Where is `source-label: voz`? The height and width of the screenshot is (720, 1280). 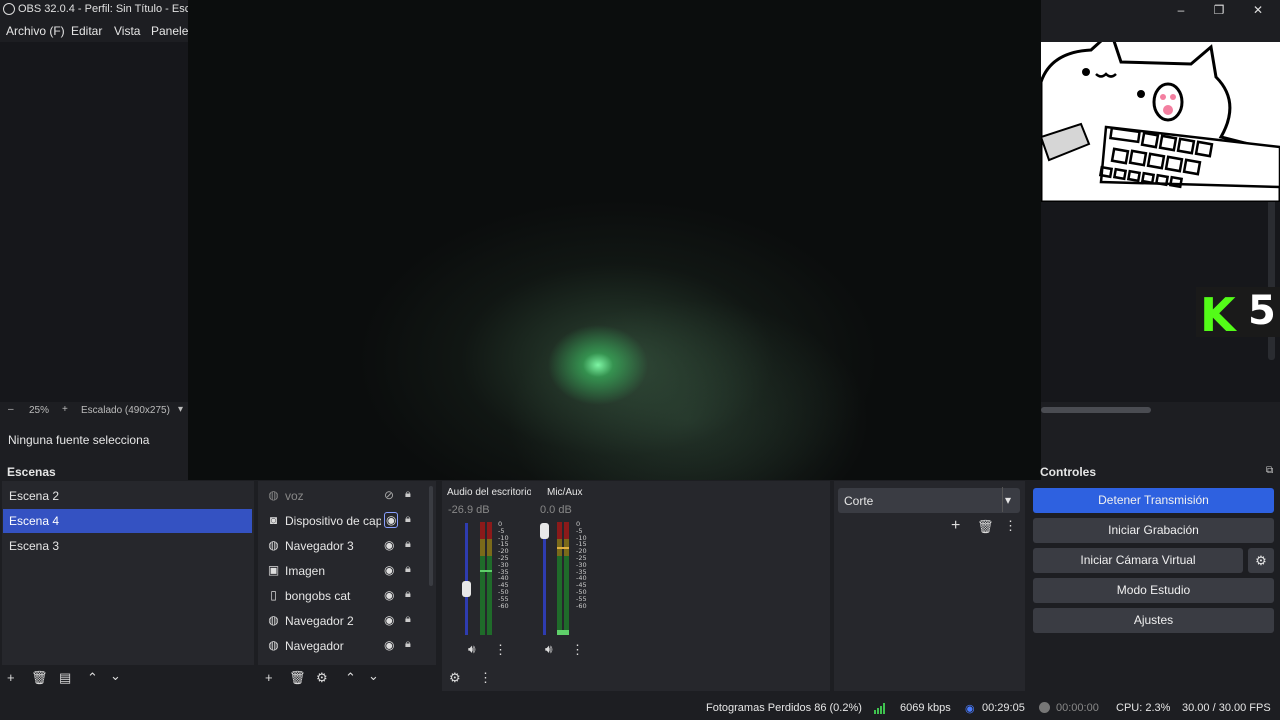
source-label: voz is located at coordinates (294, 496).